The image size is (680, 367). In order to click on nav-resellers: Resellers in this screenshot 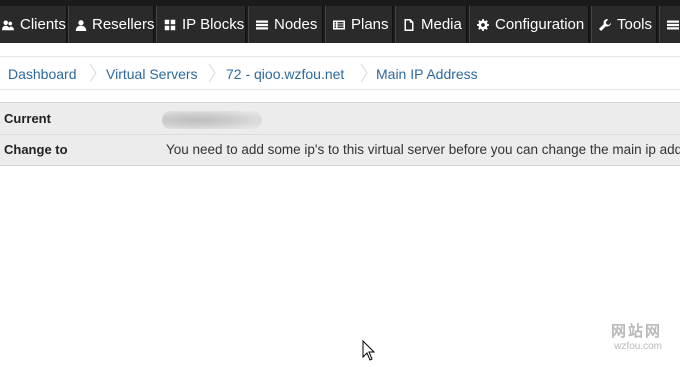, I will do `click(111, 24)`.